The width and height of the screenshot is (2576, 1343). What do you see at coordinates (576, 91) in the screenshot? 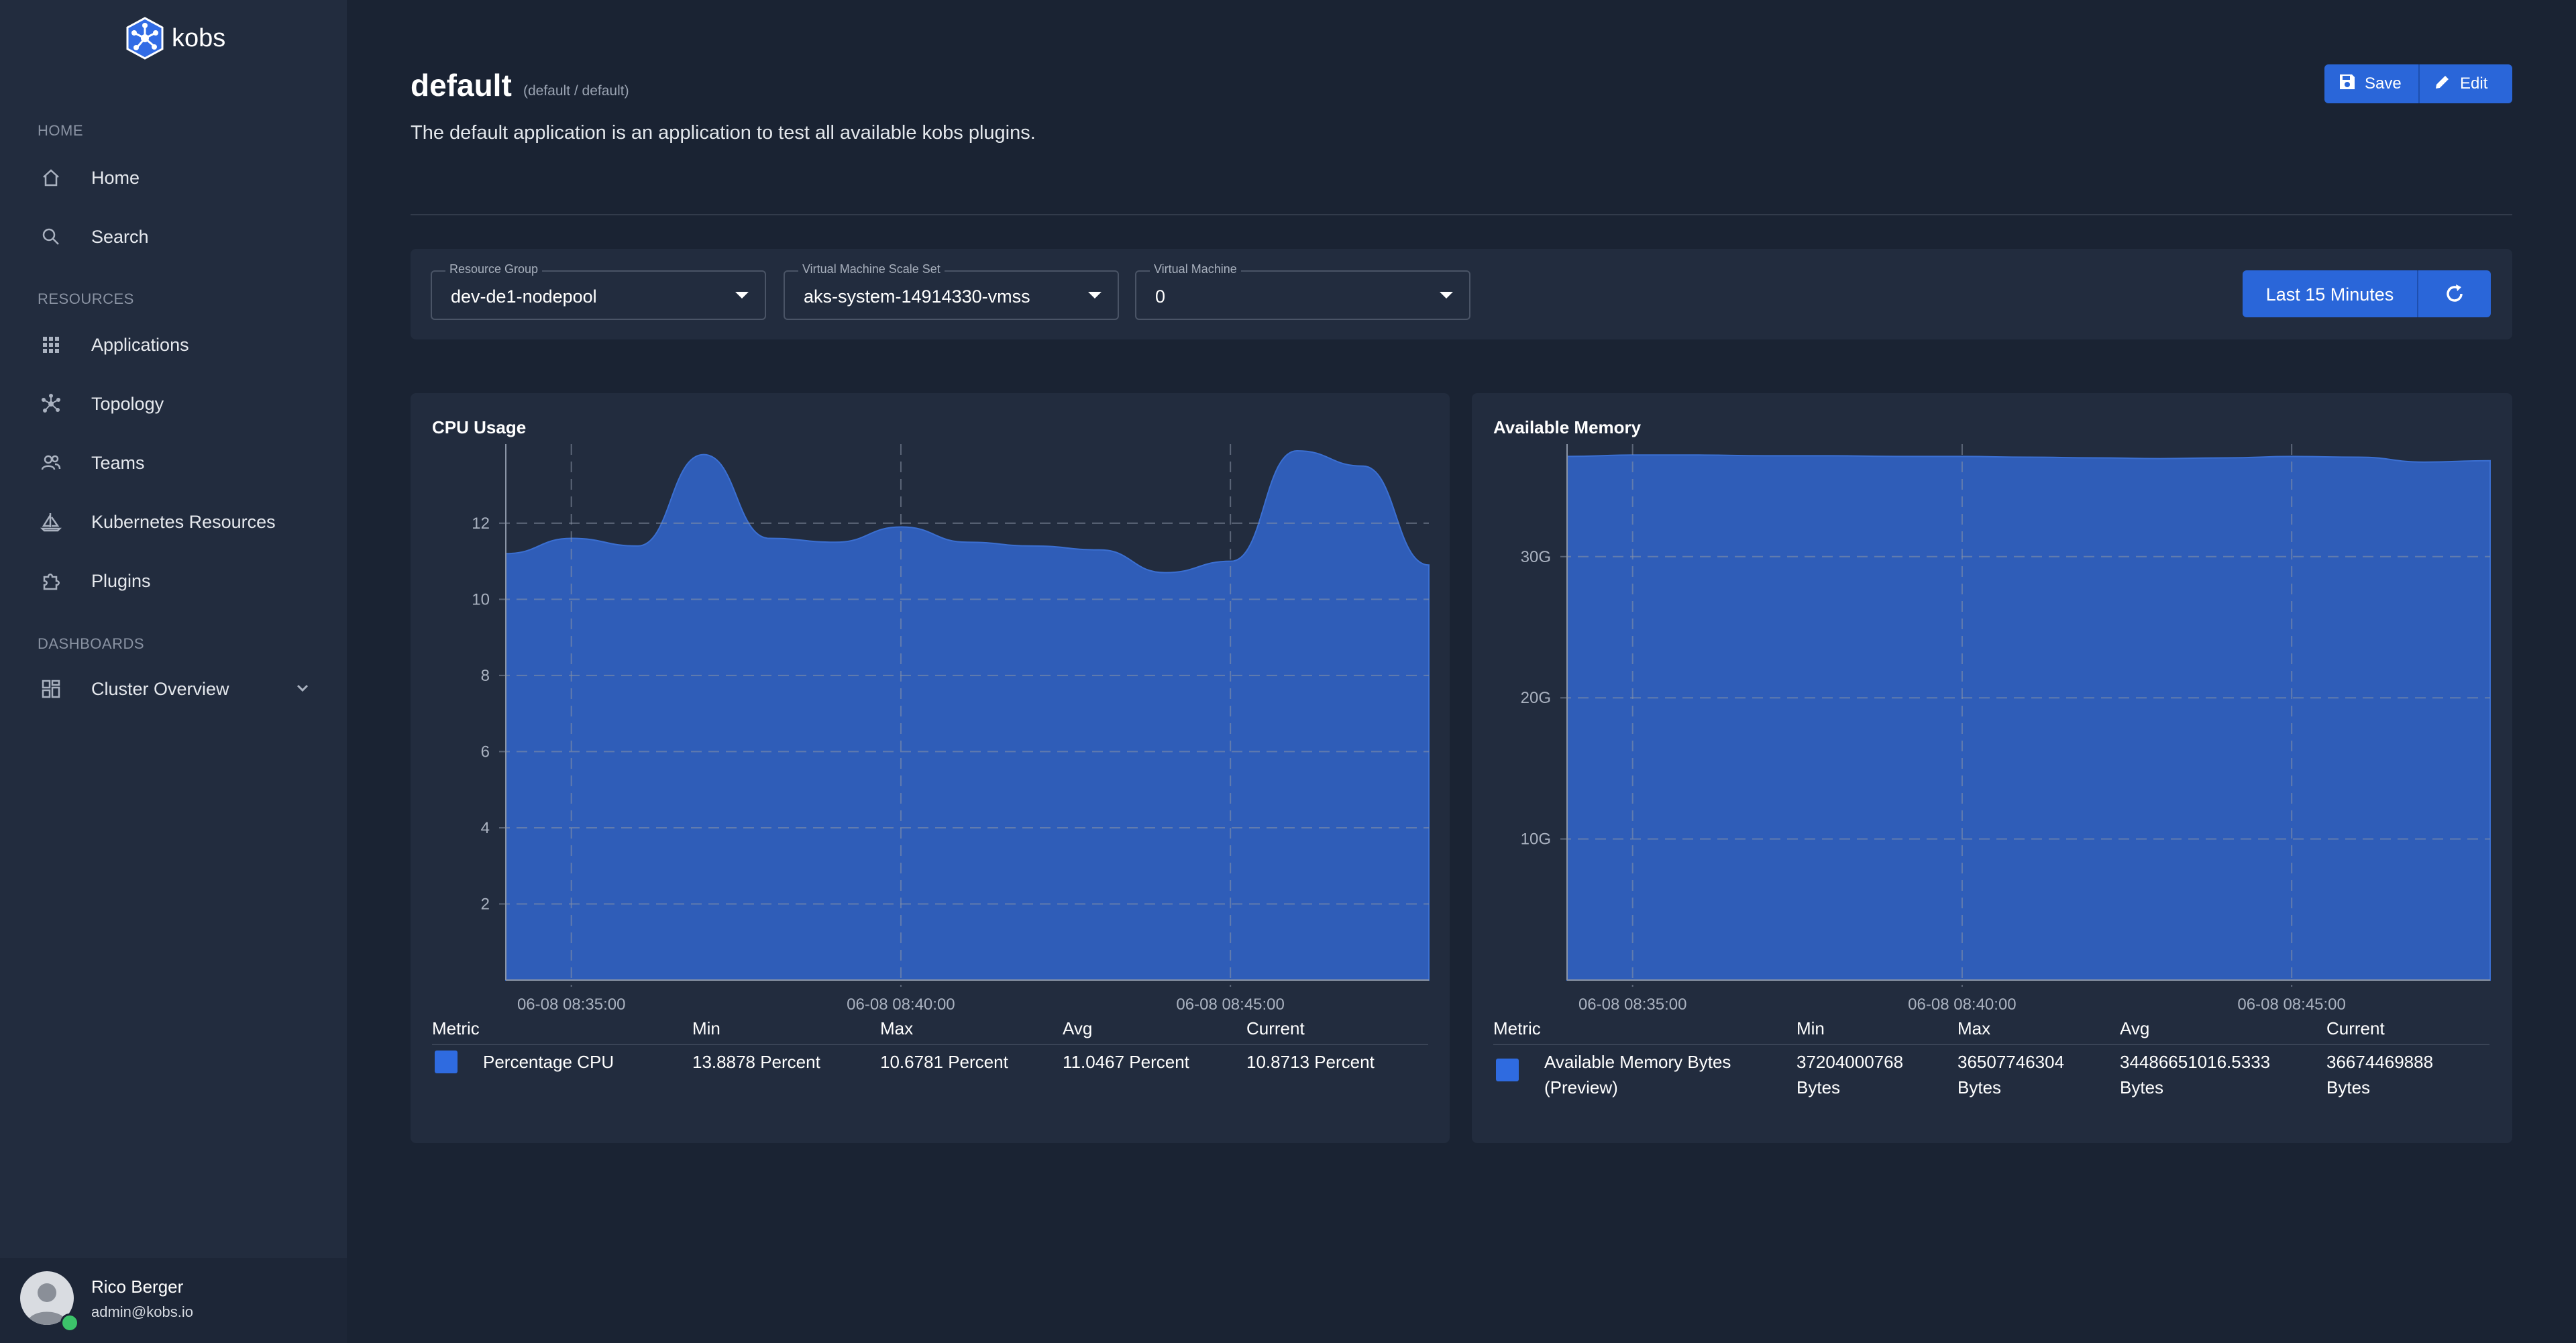
I see `page-subtitle: (default / default)` at bounding box center [576, 91].